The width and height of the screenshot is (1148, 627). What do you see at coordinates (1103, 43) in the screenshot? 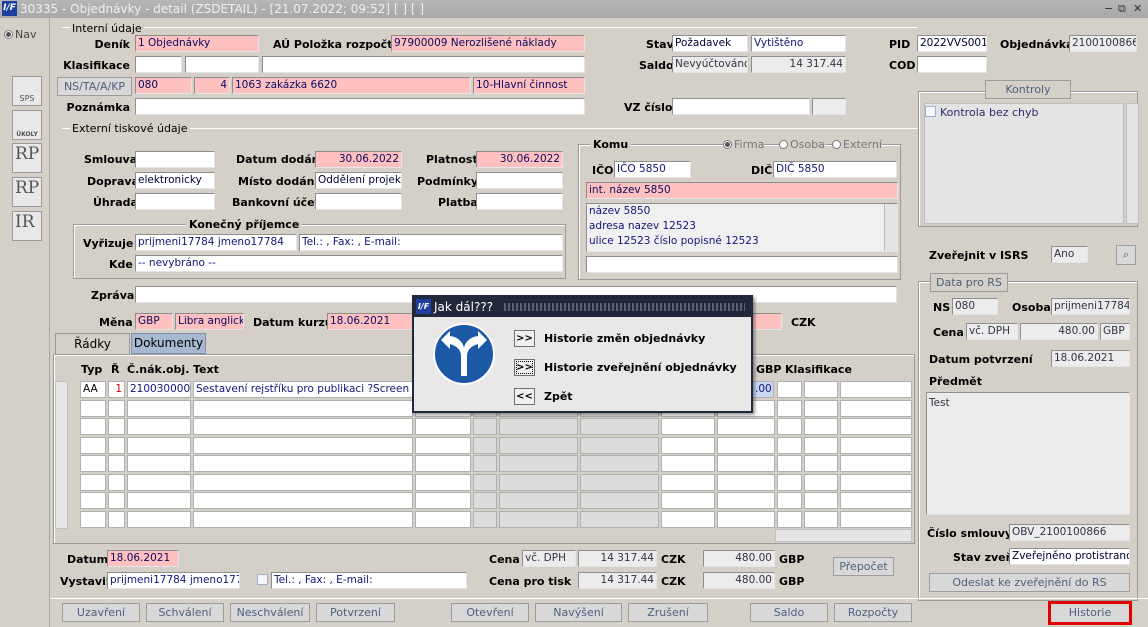
I see `objednavka-field: 2100100866` at bounding box center [1103, 43].